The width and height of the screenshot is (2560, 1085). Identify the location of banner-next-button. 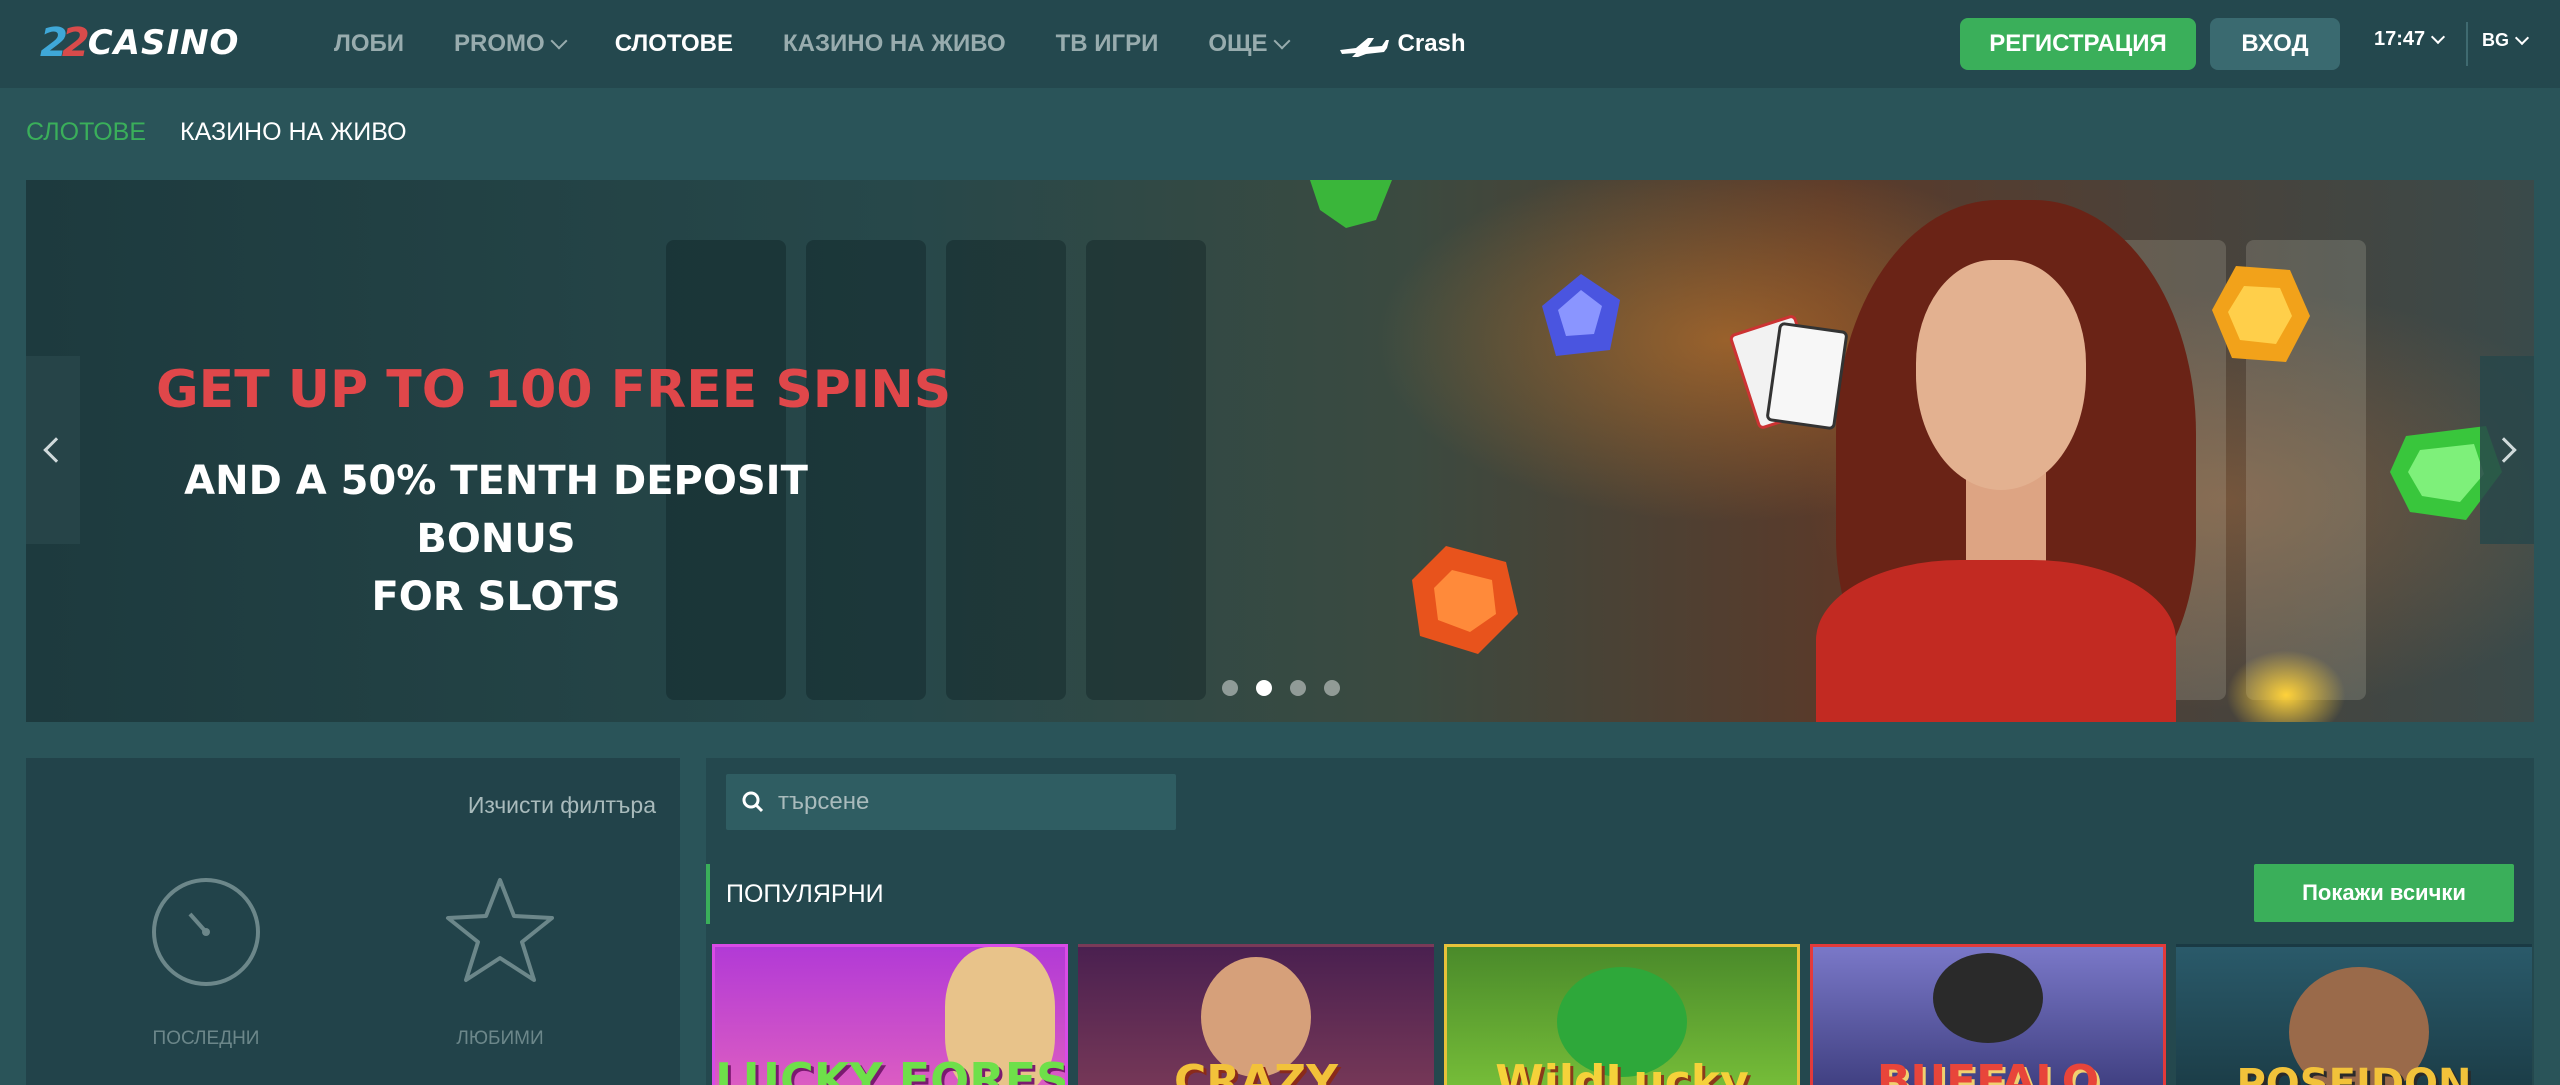
(2507, 450).